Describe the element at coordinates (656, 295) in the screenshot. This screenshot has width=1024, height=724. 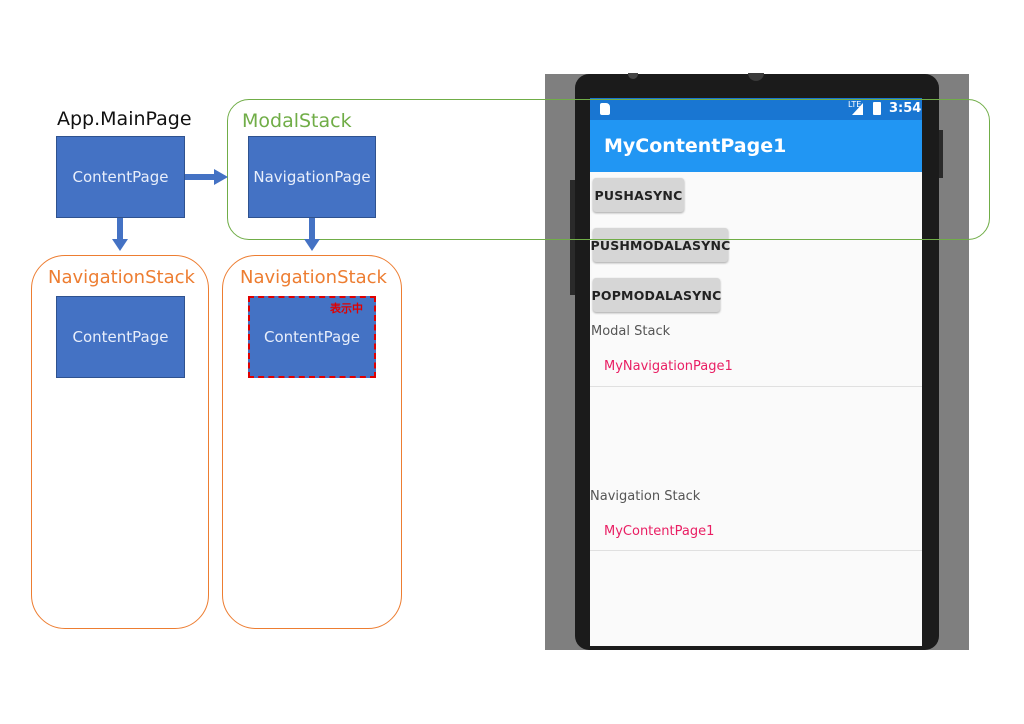
I see `pop-modal-async-button: POPMODALASYNC` at that location.